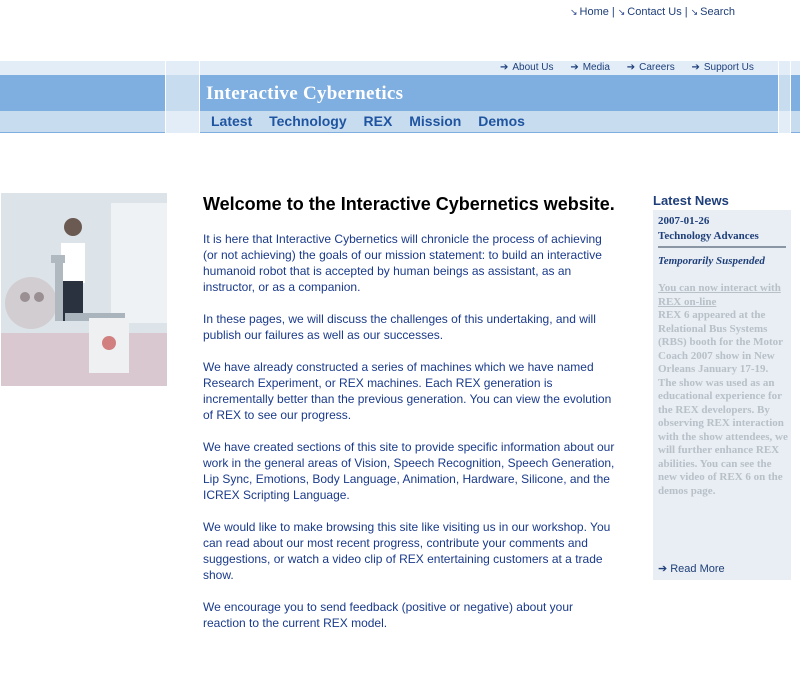  Describe the element at coordinates (435, 121) in the screenshot. I see `nav-mission: Mission` at that location.